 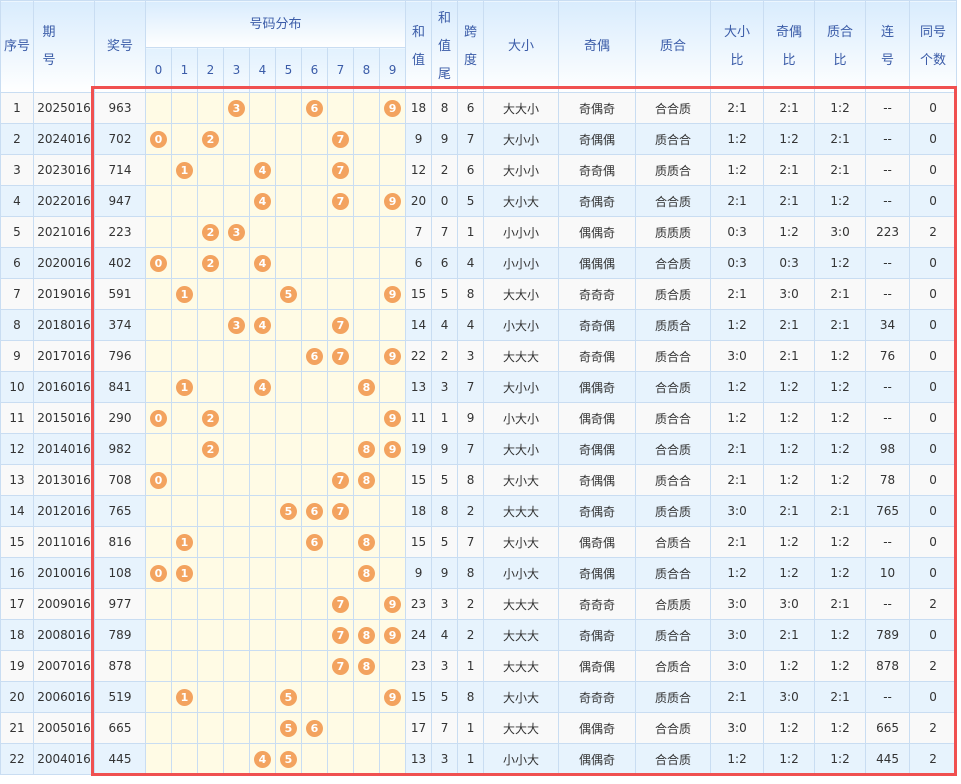 I want to click on dist-cell: 0, so click(x=158, y=480).